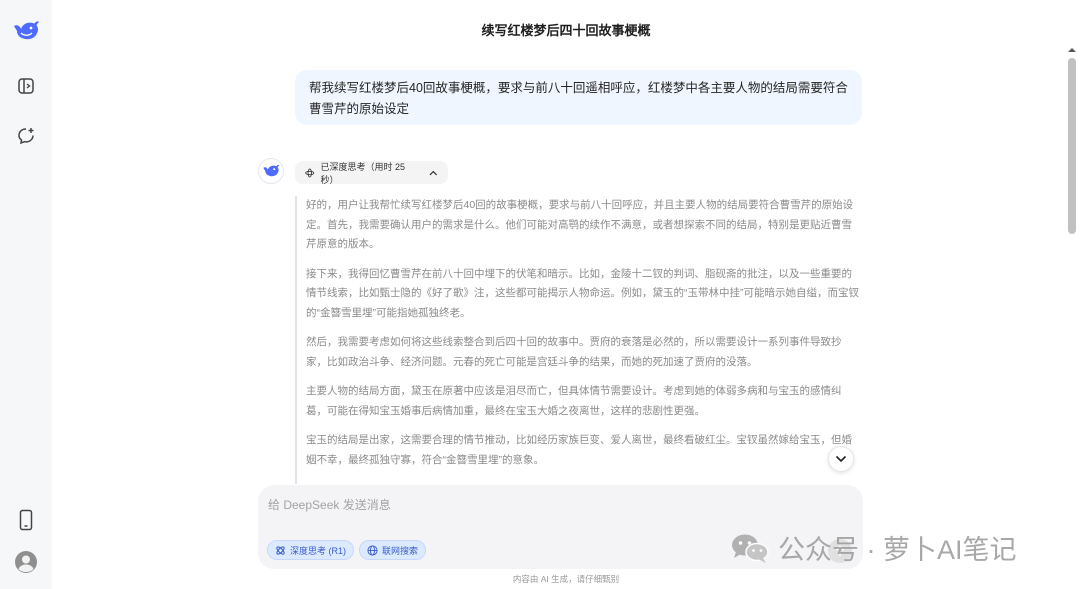  What do you see at coordinates (363, 173) in the screenshot?
I see `thinking-chip-label: 已深度思考（用时 25 秒）` at bounding box center [363, 173].